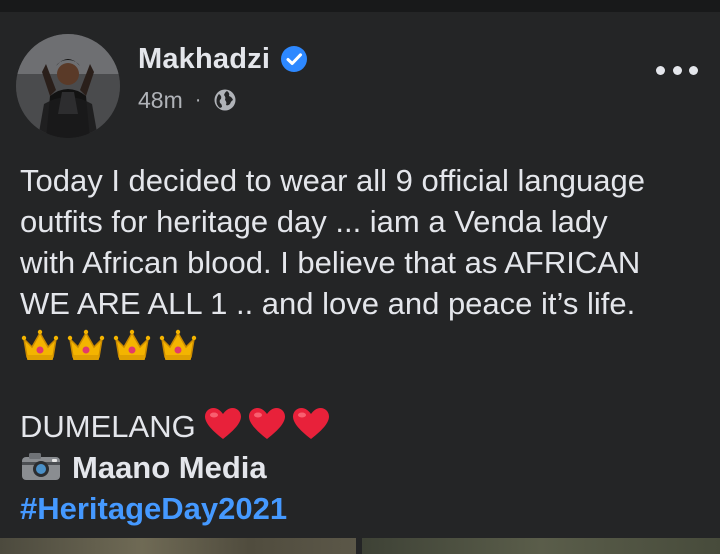  I want to click on crown-emoji-row, so click(365, 344).